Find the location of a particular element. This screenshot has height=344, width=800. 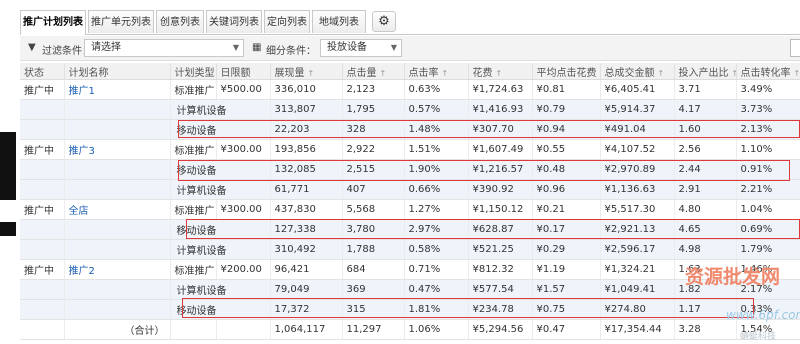

col-cvr: 点击转化率 ↑ is located at coordinates (767, 71).